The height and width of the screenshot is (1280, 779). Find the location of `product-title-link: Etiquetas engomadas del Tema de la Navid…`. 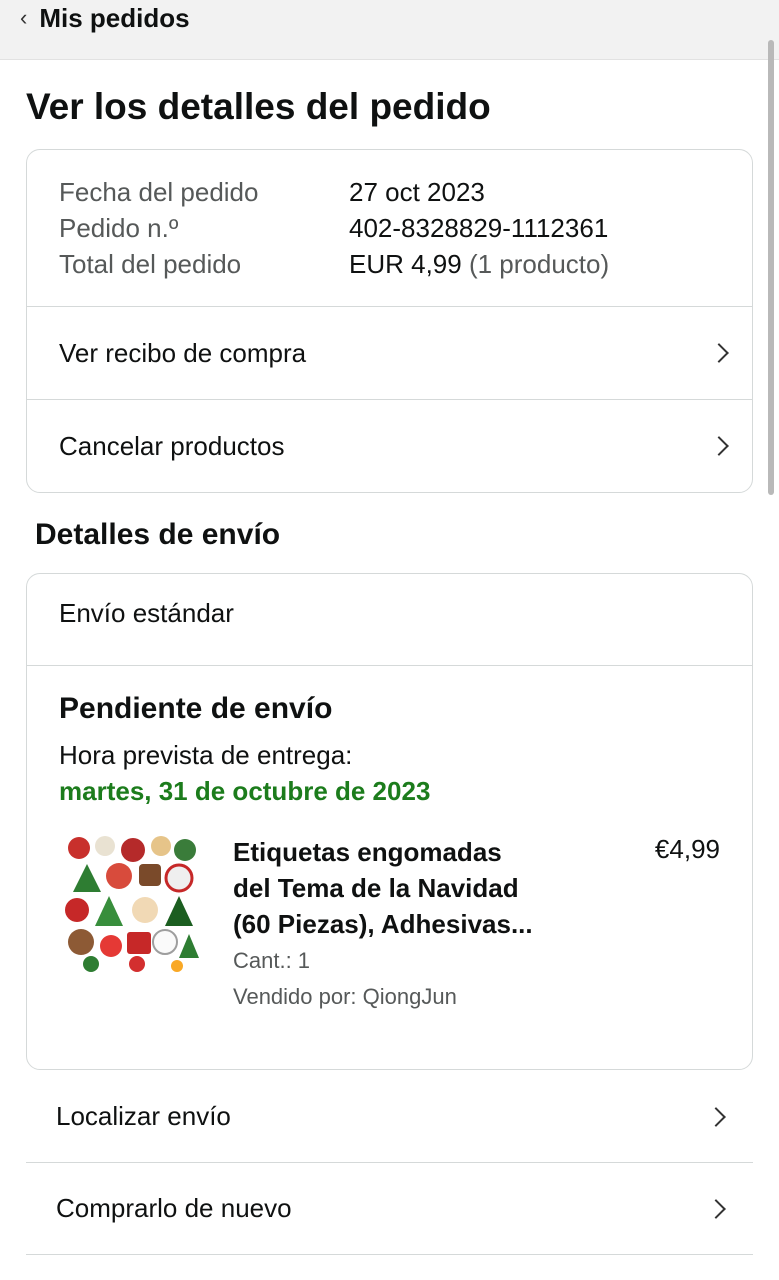

product-title-link: Etiquetas engomadas del Tema de la Navid… is located at coordinates (393, 888).